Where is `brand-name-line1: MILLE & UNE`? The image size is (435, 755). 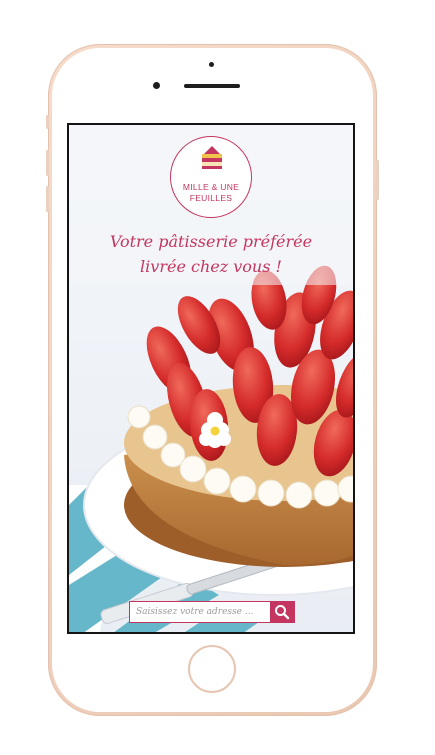
brand-name-line1: MILLE & UNE is located at coordinates (211, 187).